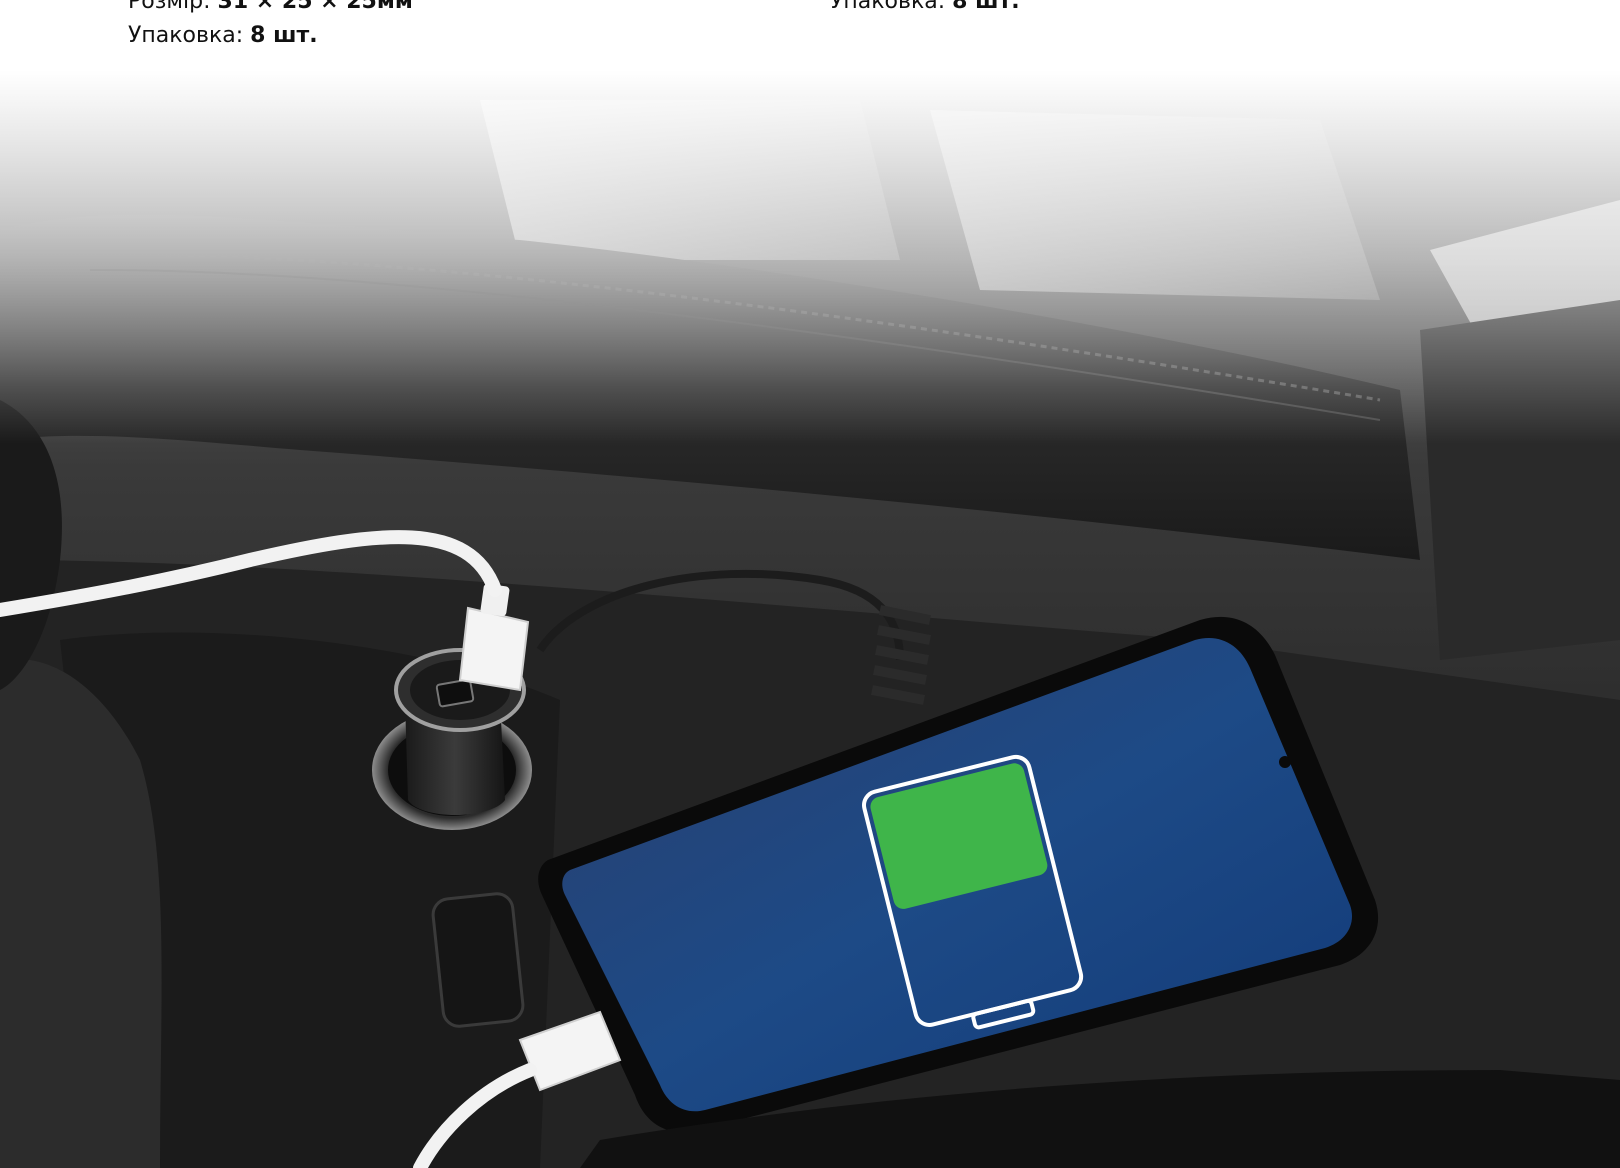 The width and height of the screenshot is (1620, 1168). I want to click on pack-spec: Упаковка: 8 шт., so click(223, 36).